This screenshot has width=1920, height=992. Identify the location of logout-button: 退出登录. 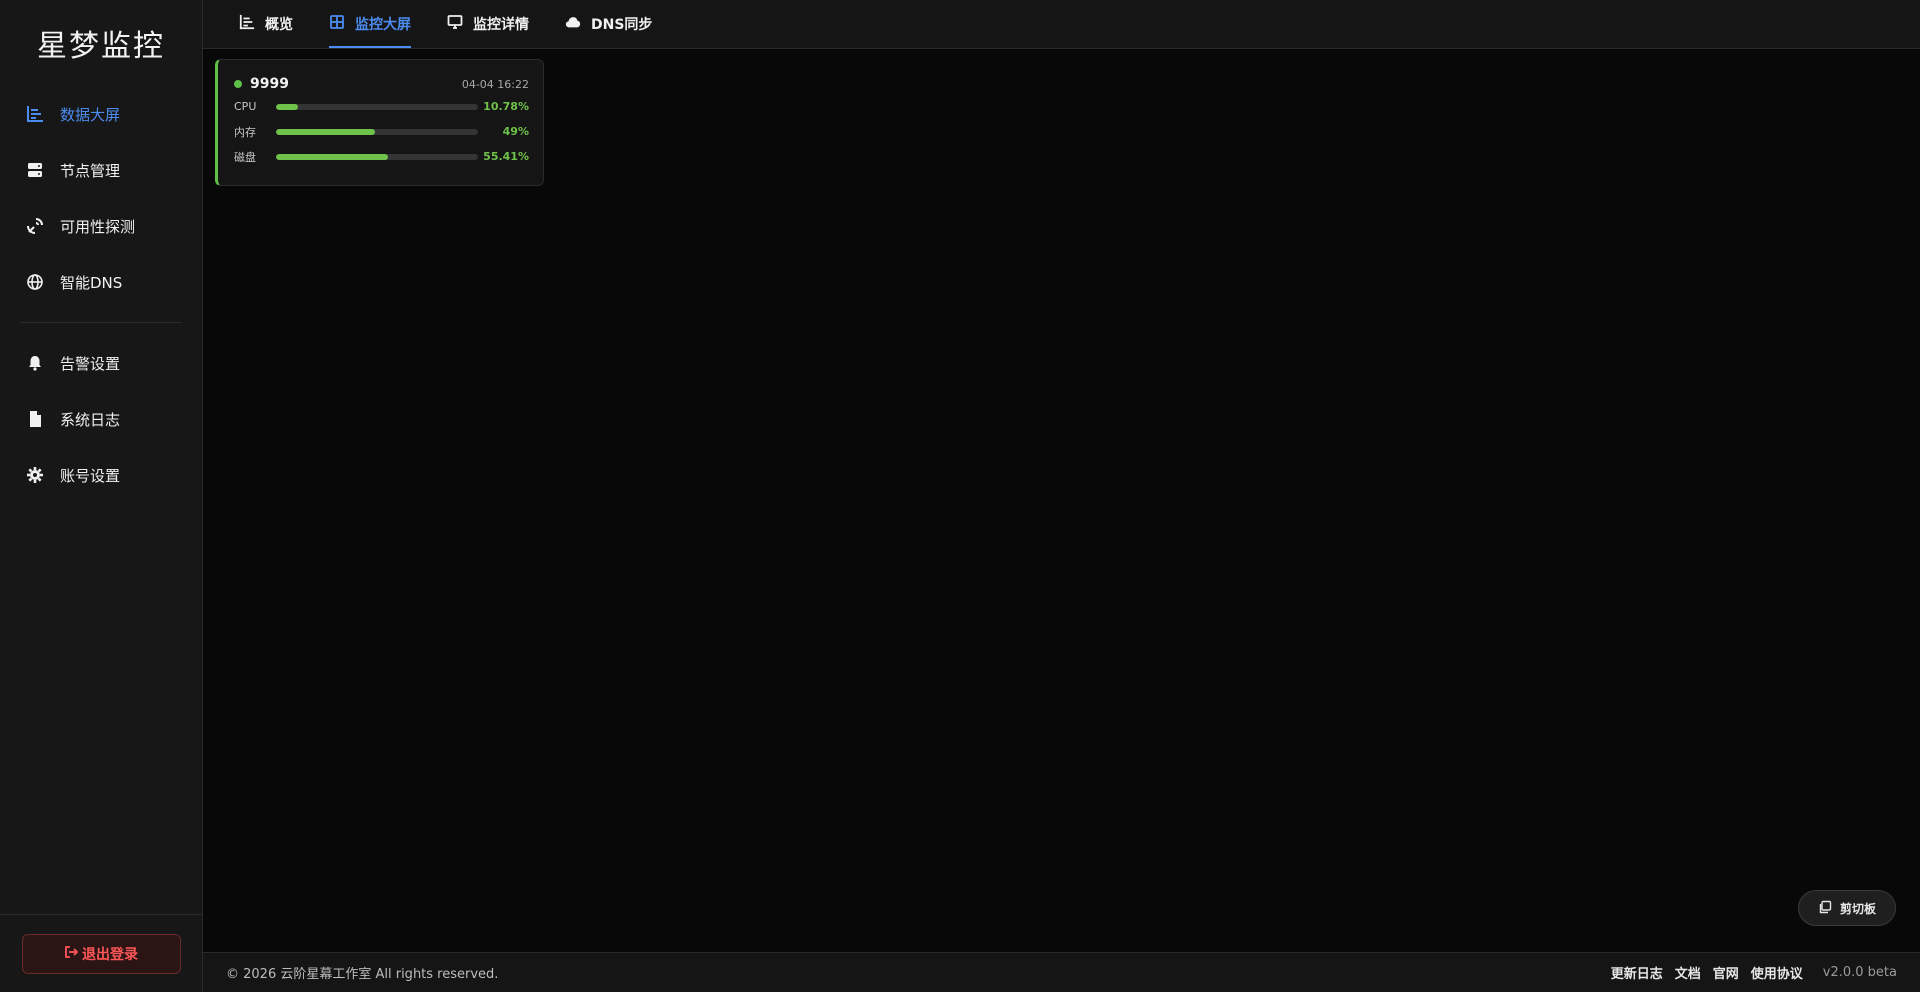
(101, 953).